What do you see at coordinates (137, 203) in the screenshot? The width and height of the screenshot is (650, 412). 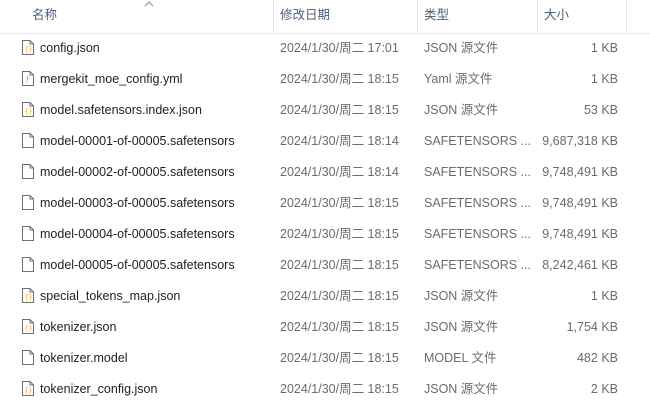 I see `file-name: model-00003-of-00005.safetensors` at bounding box center [137, 203].